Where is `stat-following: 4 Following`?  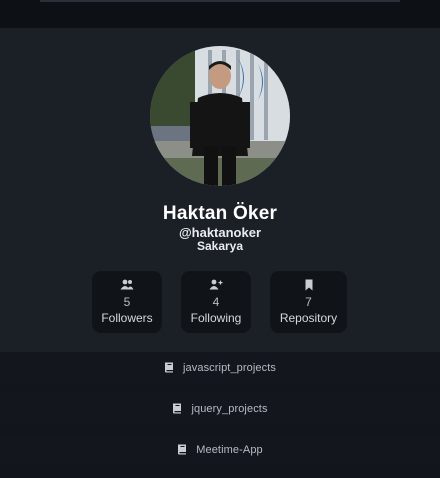
stat-following: 4 Following is located at coordinates (216, 302).